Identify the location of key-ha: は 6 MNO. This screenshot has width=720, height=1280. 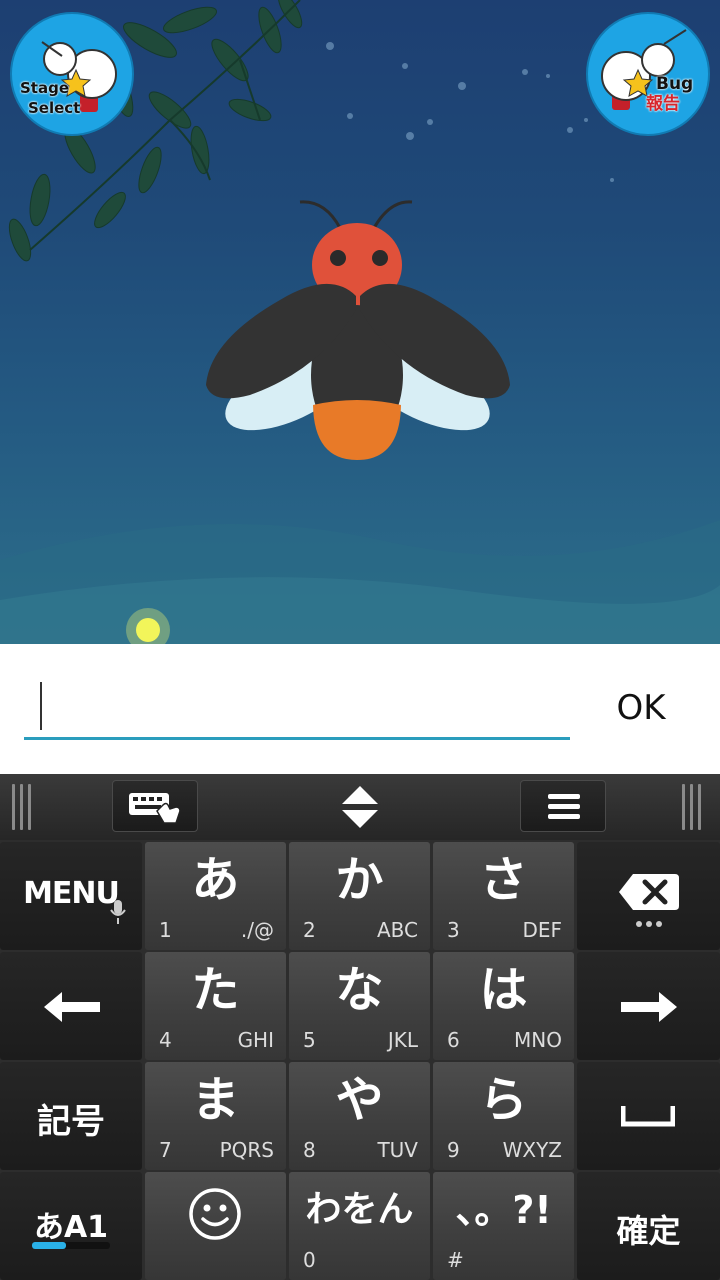
(503, 1006).